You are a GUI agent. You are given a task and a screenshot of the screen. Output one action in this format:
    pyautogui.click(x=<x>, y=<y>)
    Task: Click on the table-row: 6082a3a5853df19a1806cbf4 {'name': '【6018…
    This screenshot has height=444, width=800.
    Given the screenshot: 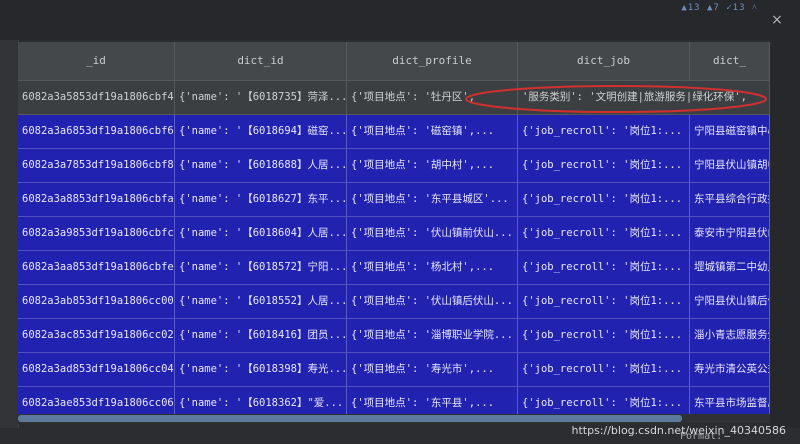 What is the action you would take?
    pyautogui.click(x=394, y=98)
    